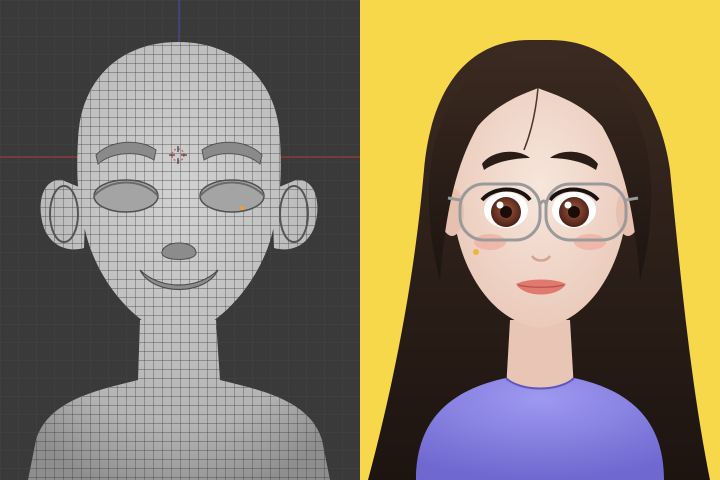 The height and width of the screenshot is (480, 720). I want to click on neck, so click(540, 355).